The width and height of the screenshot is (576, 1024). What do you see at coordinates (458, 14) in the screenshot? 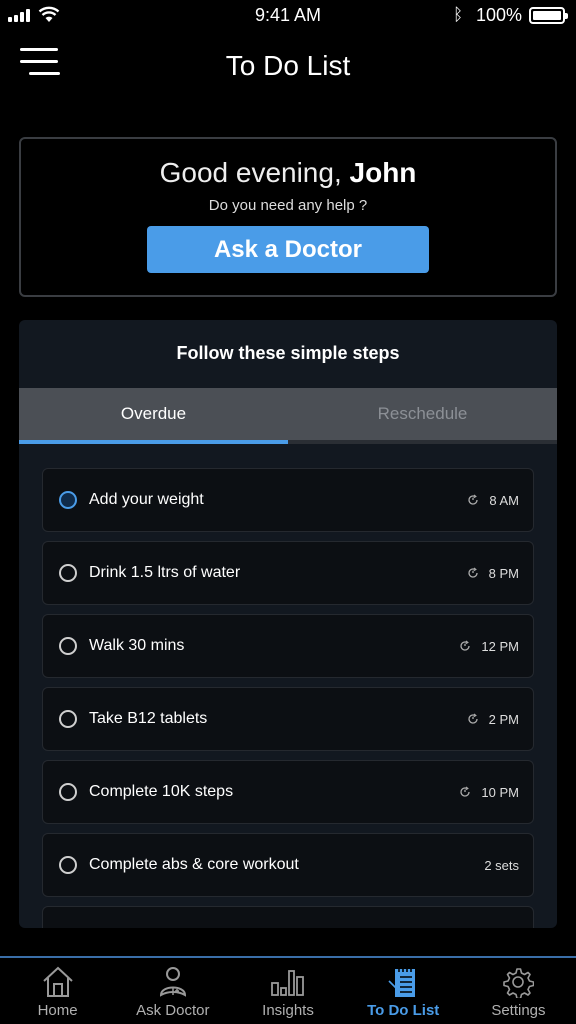
I see `bluetooth-icon: ᛒ` at bounding box center [458, 14].